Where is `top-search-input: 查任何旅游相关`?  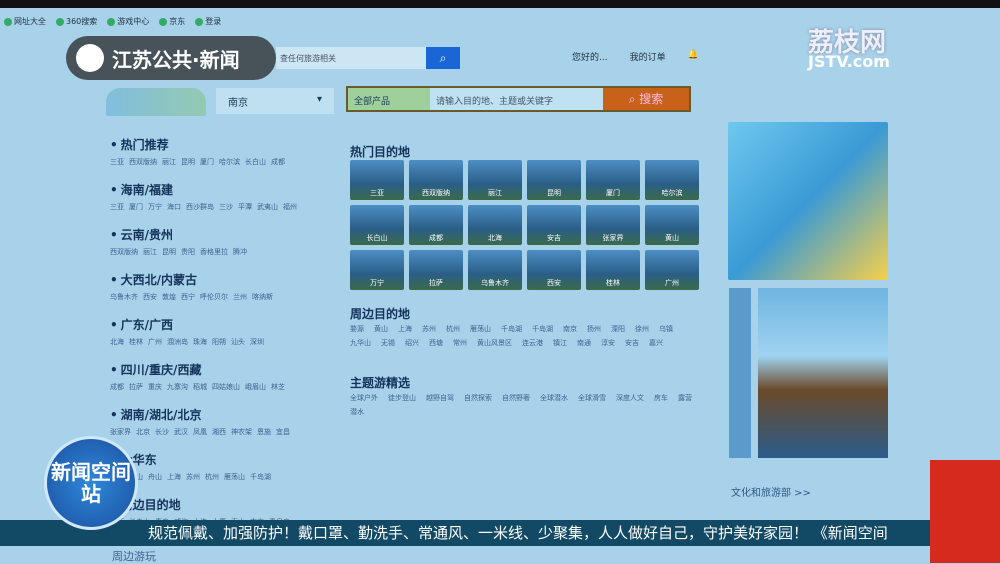 top-search-input: 查任何旅游相关 is located at coordinates (351, 58).